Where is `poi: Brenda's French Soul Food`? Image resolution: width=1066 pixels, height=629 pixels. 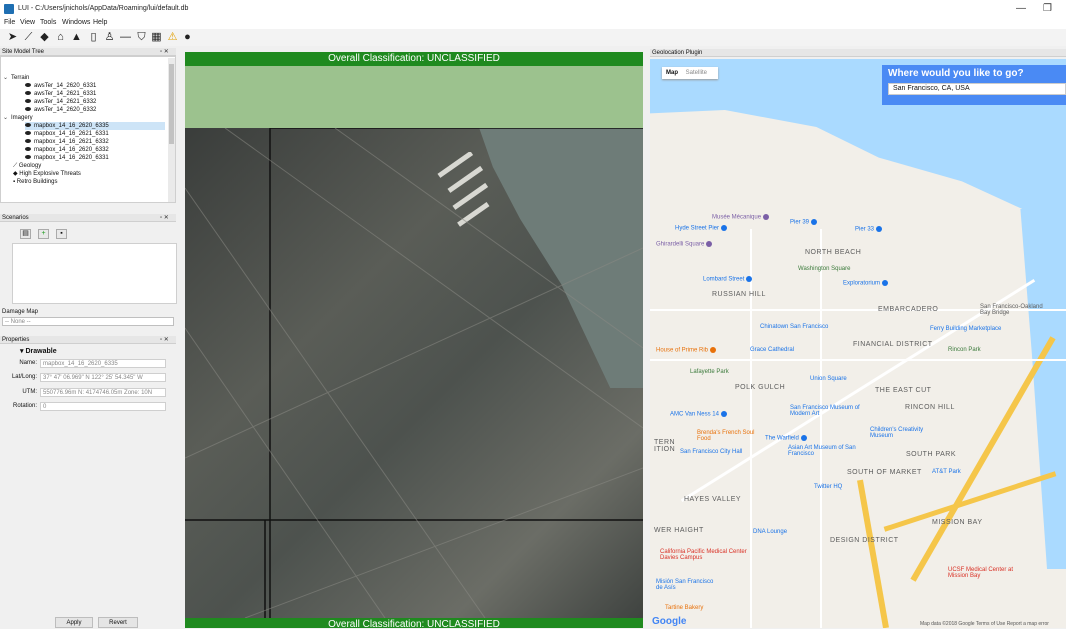
poi: Brenda's French Soul Food is located at coordinates (727, 436).